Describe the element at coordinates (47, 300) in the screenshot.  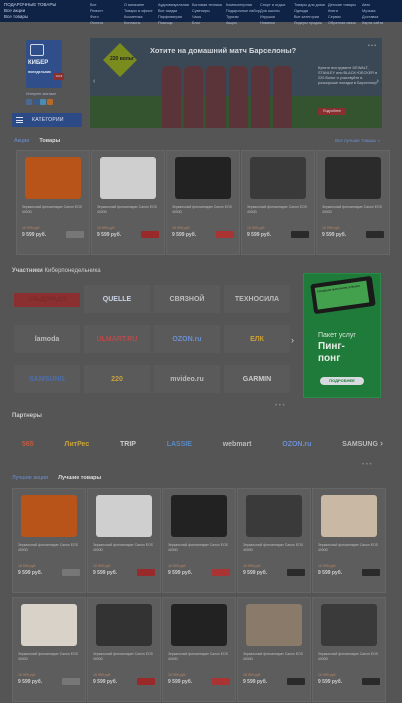
I see `brand-logo: ЭЛЬДОРАДО` at that location.